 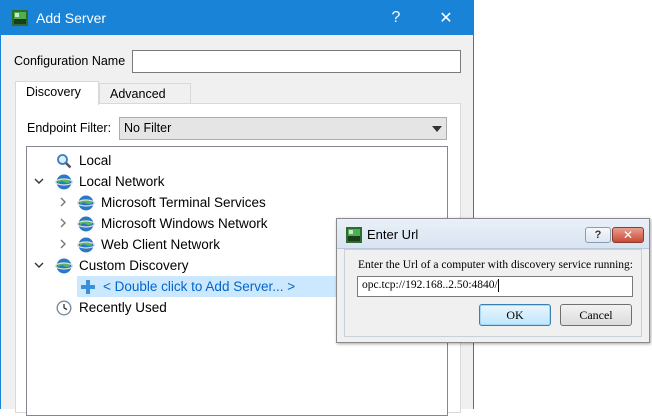 I want to click on tree-item-terminal-services: Microsoft Terminal Services, so click(x=161, y=202).